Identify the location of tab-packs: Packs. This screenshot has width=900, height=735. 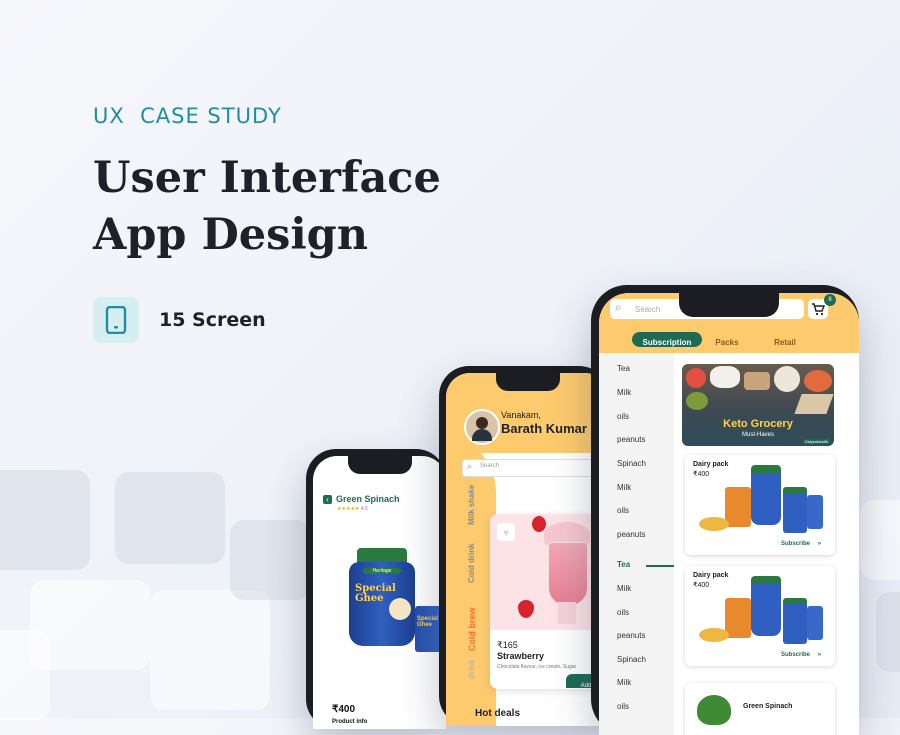
(727, 339).